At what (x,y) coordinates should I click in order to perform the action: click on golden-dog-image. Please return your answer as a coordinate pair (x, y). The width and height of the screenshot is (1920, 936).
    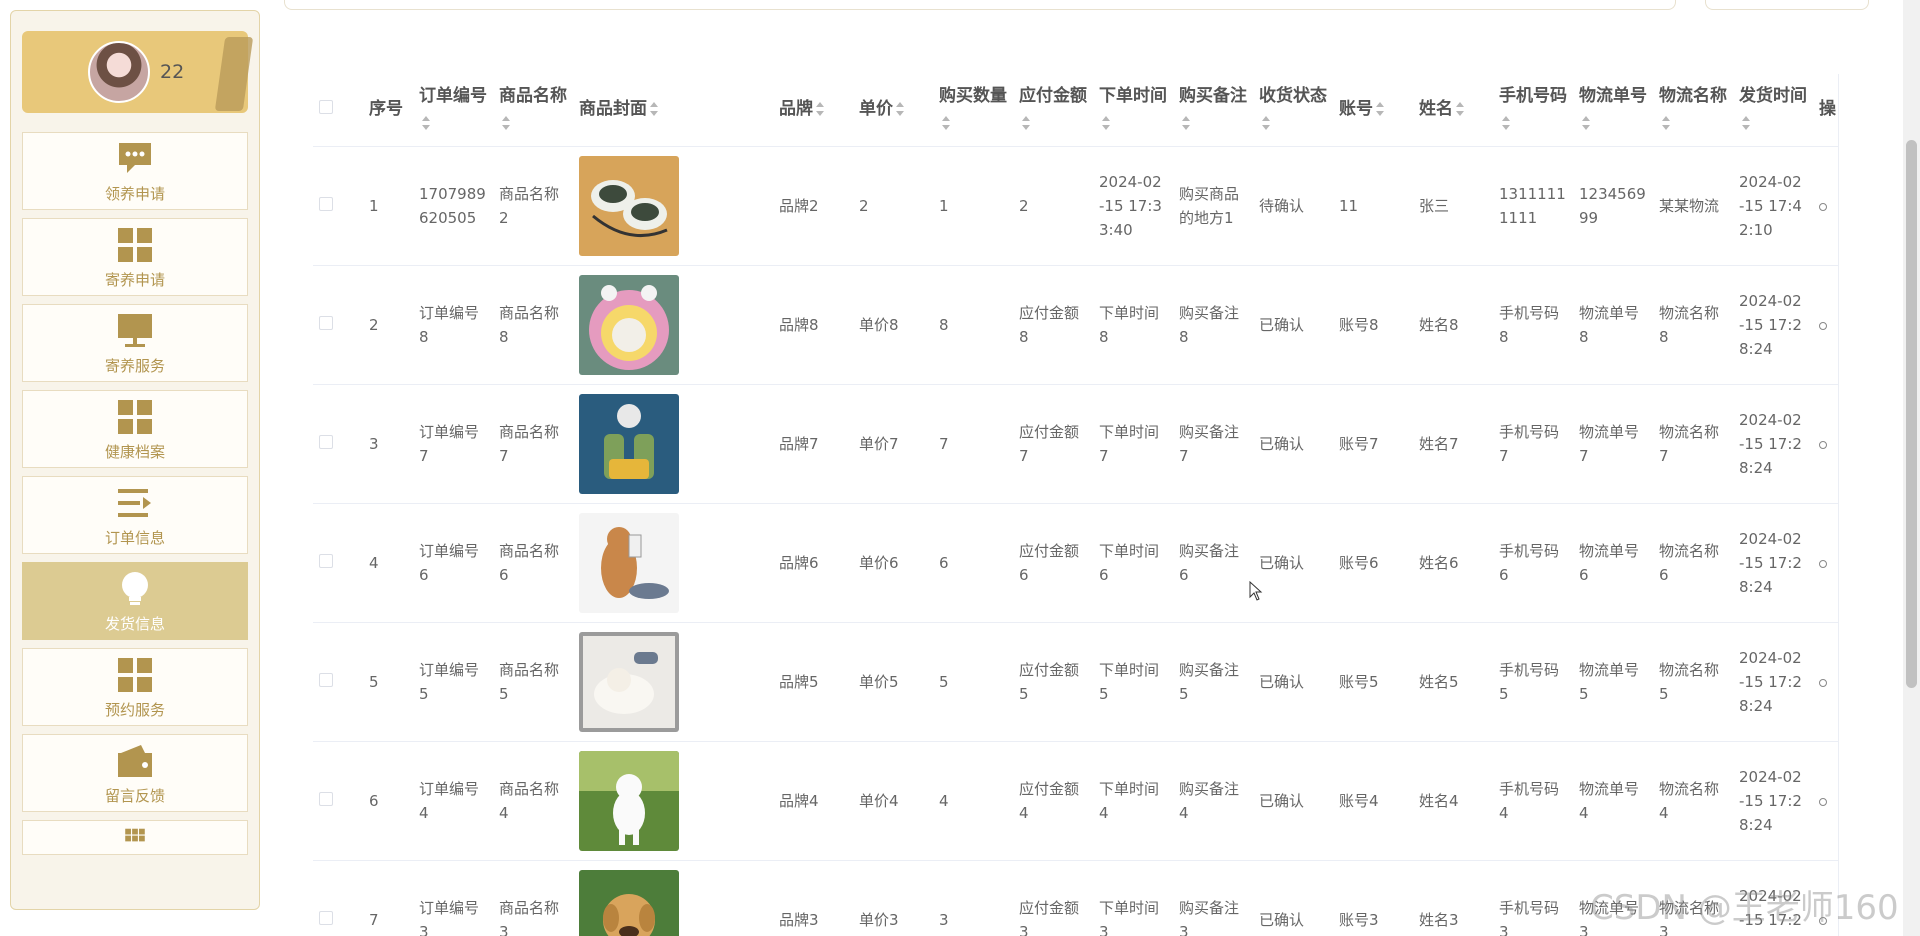
    Looking at the image, I should click on (673, 902).